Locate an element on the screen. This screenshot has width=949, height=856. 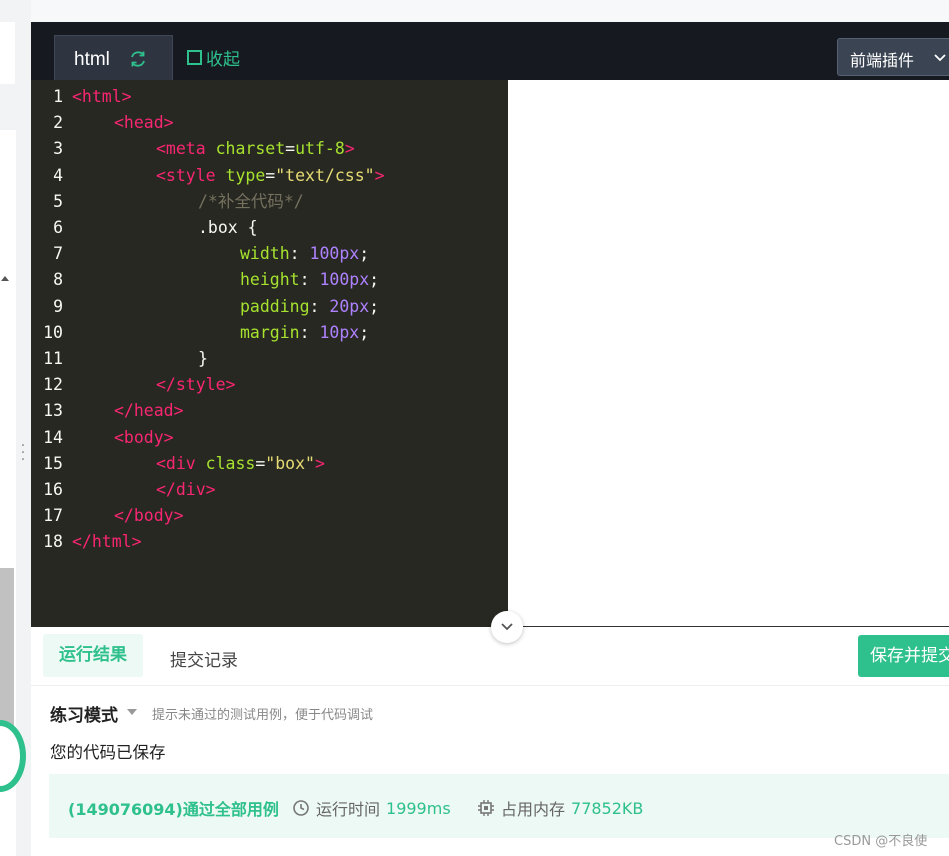
code-token: 20px is located at coordinates (349, 306).